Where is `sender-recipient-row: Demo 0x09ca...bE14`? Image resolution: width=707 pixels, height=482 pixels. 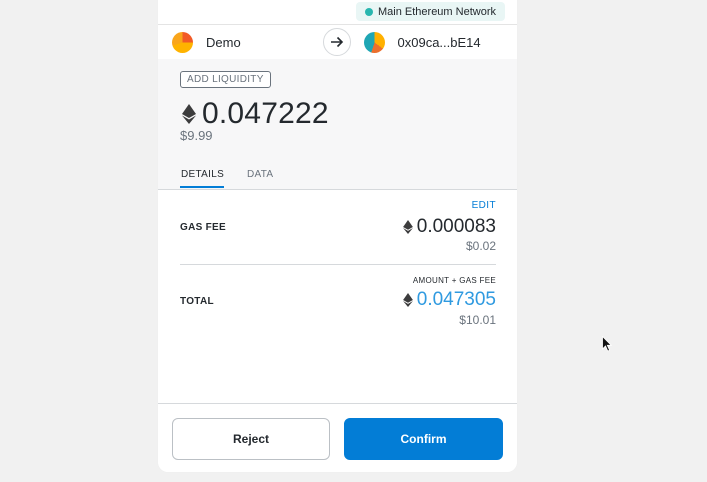 sender-recipient-row: Demo 0x09ca...bE14 is located at coordinates (337, 42).